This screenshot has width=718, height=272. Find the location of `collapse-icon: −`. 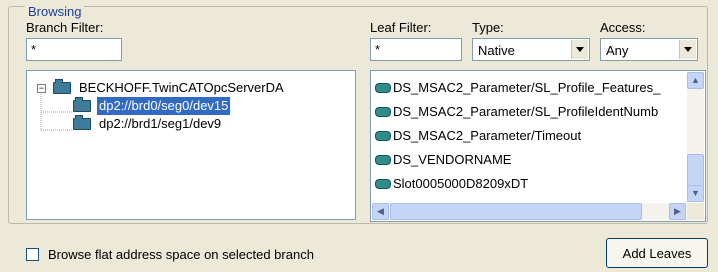

collapse-icon: − is located at coordinates (41, 88).